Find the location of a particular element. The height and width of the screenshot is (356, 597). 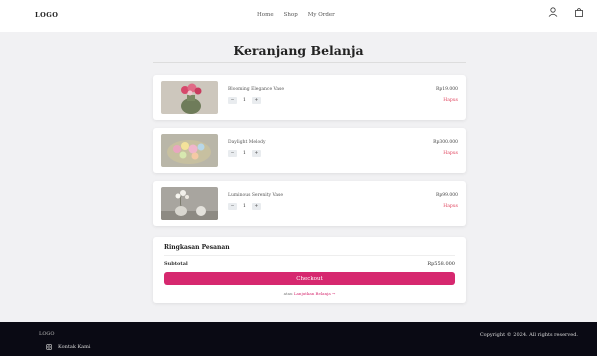

user-icon is located at coordinates (553, 12).